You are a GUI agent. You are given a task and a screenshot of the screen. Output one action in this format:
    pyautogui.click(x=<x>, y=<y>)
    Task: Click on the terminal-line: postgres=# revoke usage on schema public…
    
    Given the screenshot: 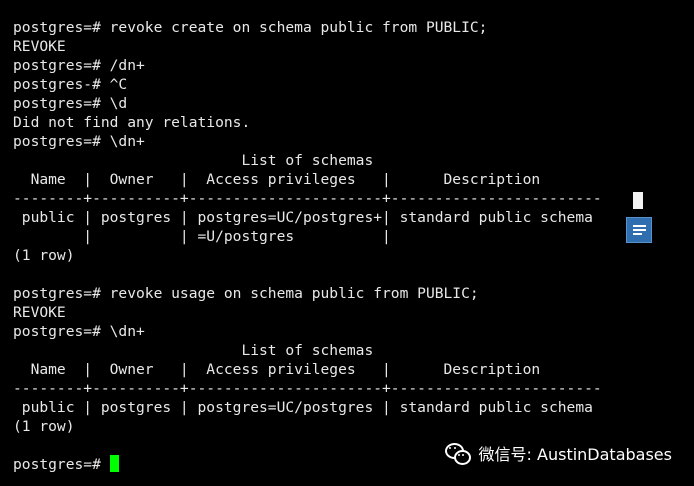 What is the action you would take?
    pyautogui.click(x=246, y=293)
    